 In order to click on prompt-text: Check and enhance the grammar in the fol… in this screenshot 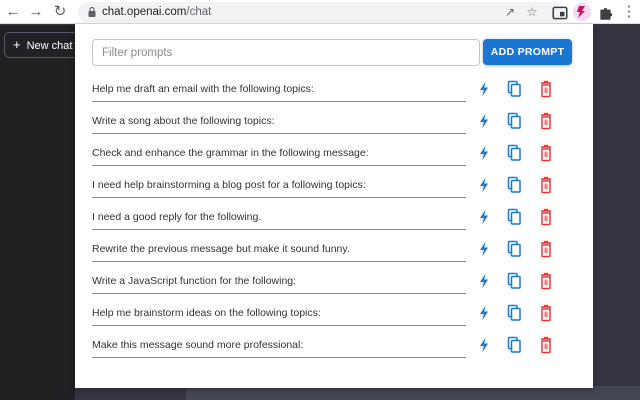, I will do `click(279, 155)`.